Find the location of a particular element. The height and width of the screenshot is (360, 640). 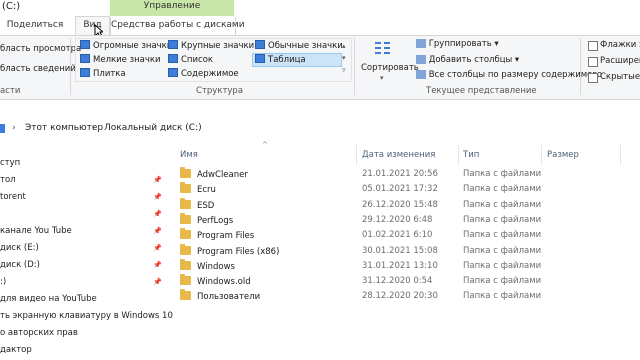

breadcrumb-local-disk: Локальный диск (C:) is located at coordinates (153, 128).